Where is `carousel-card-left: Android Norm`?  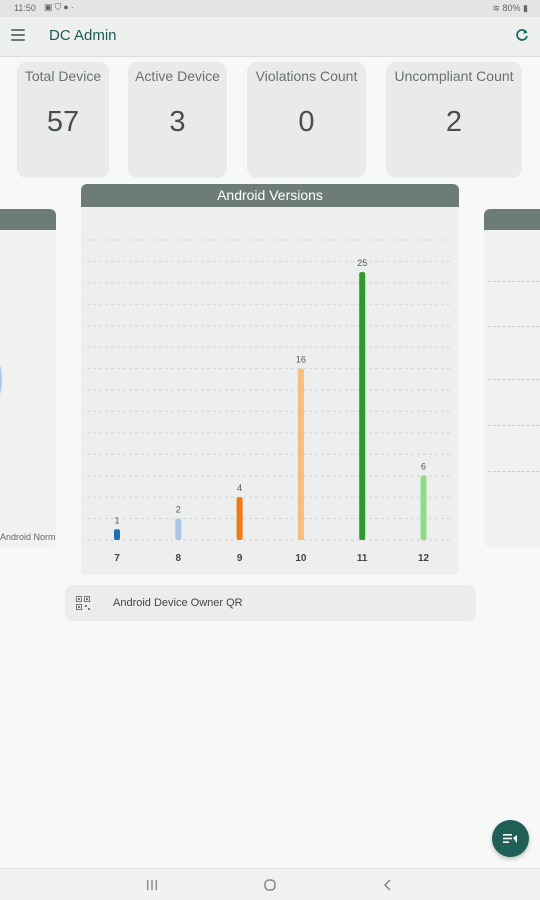 carousel-card-left: Android Norm is located at coordinates (28, 378).